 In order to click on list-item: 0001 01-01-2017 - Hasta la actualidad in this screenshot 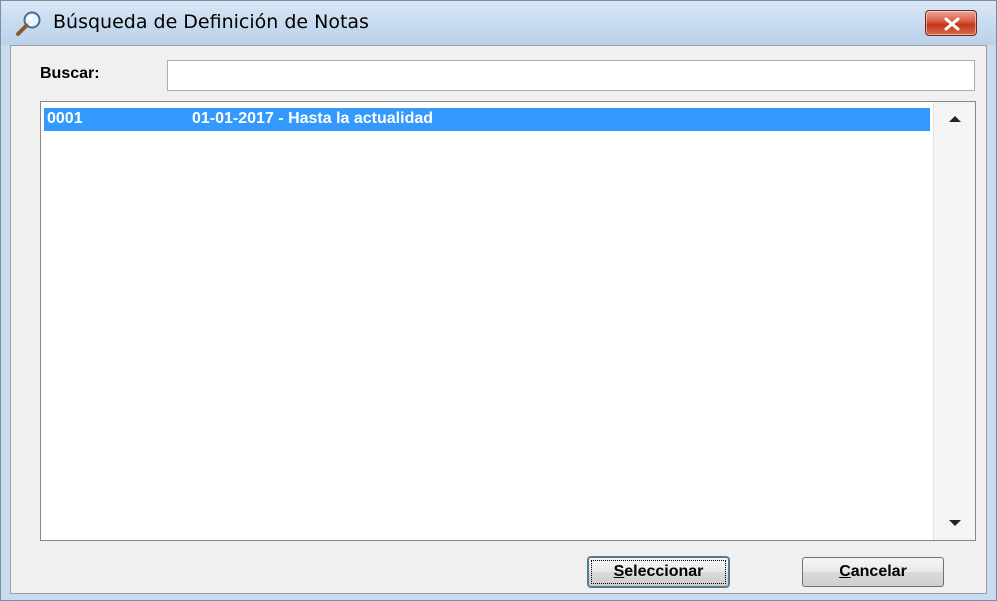, I will do `click(487, 119)`.